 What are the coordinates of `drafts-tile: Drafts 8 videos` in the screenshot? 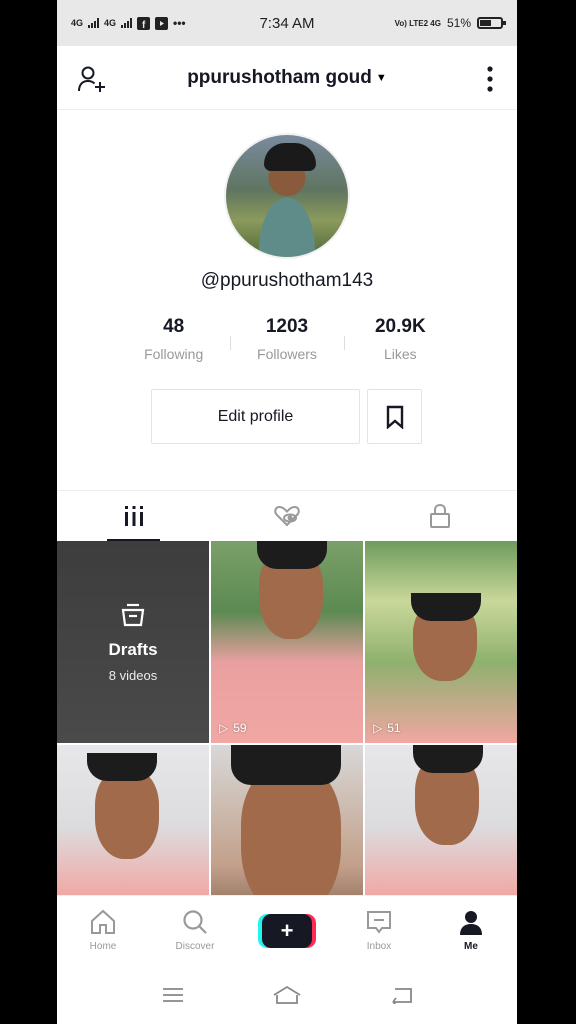 It's located at (133, 642).